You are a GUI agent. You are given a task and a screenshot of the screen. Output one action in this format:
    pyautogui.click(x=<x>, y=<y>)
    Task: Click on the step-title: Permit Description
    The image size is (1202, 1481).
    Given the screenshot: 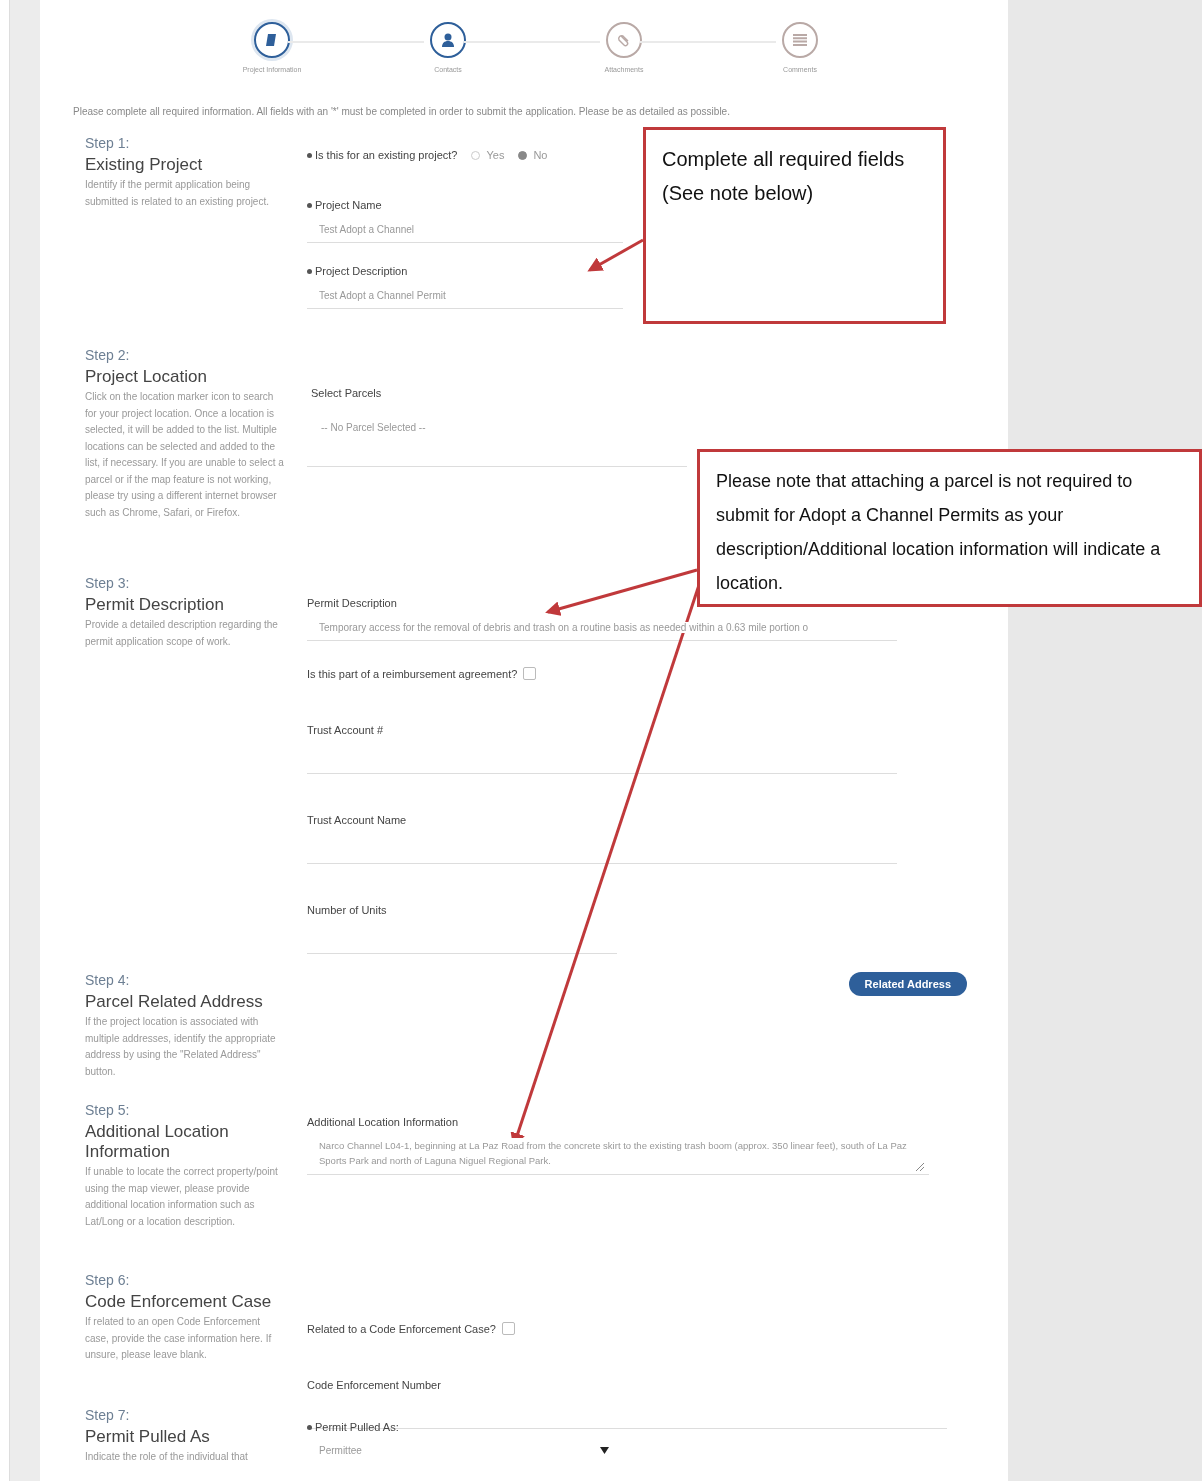 What is the action you would take?
    pyautogui.click(x=155, y=605)
    